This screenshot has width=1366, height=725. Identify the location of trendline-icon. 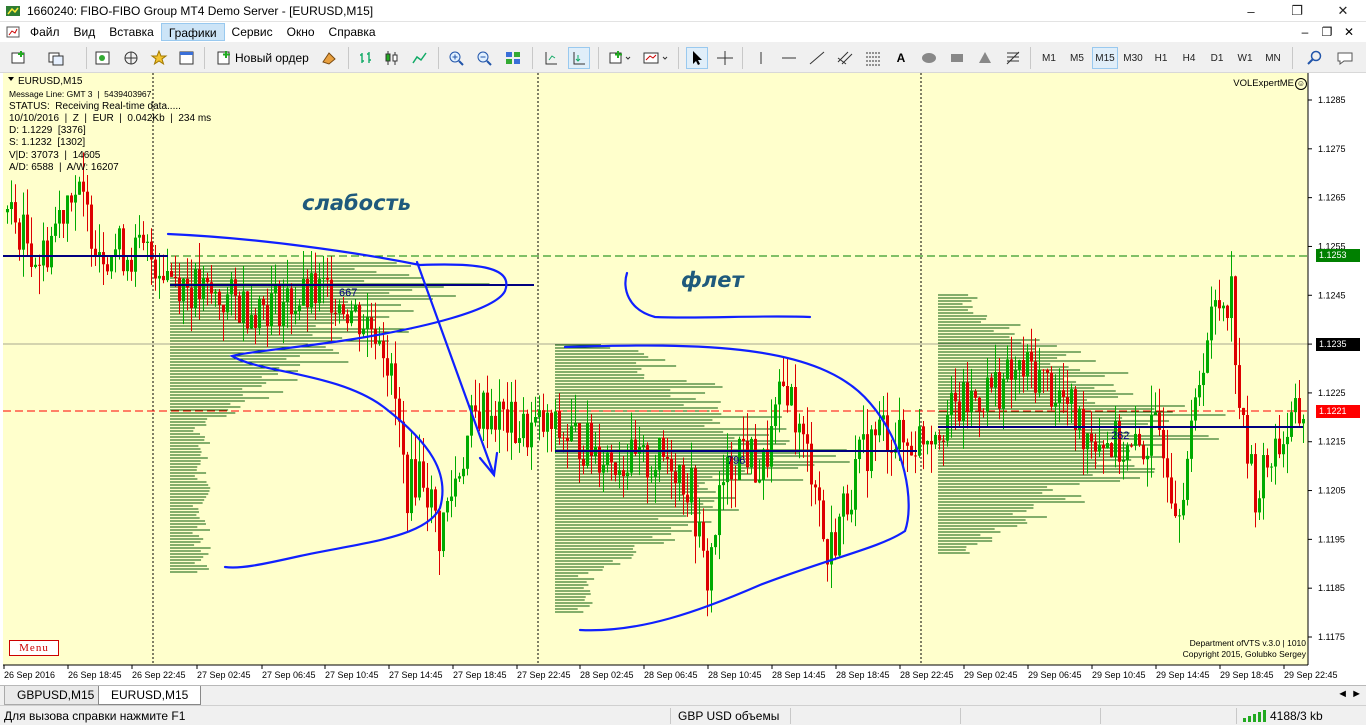
(817, 58).